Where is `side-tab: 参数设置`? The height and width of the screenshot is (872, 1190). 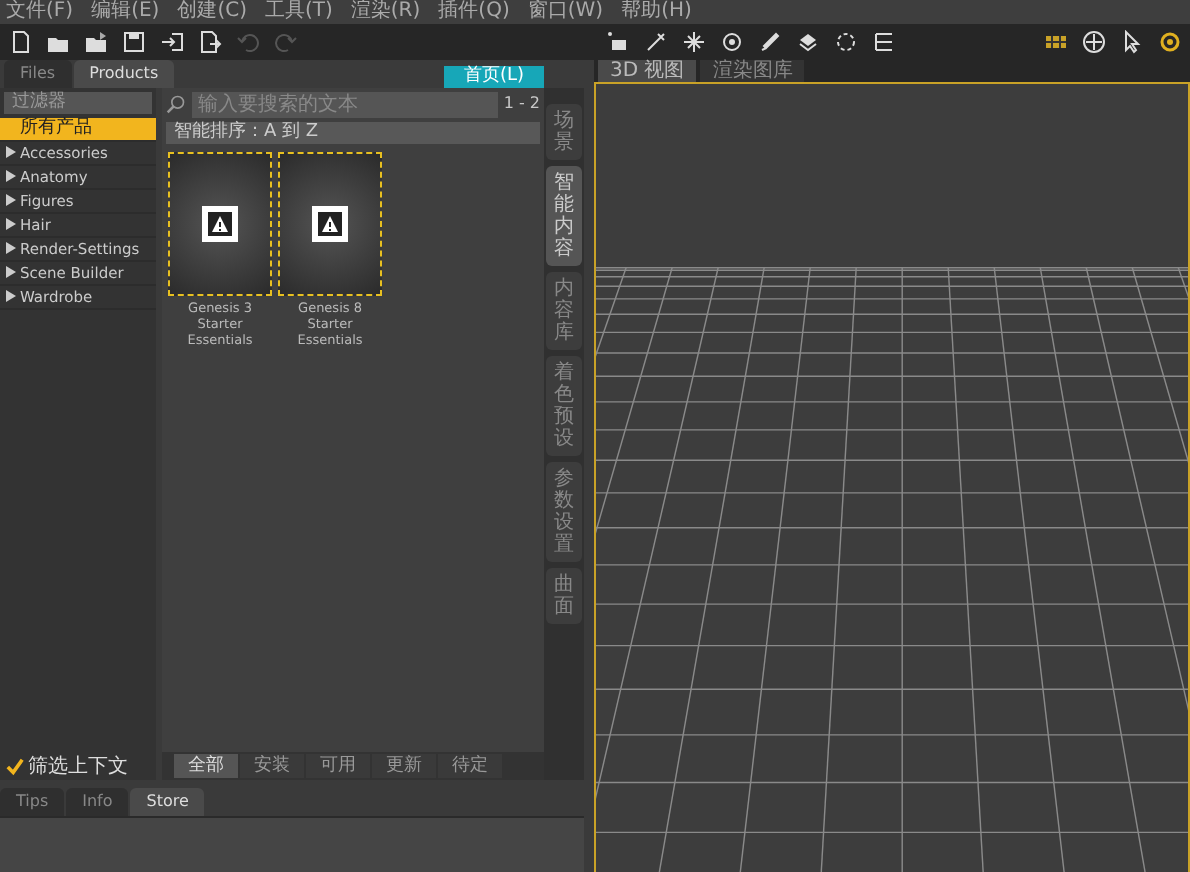
side-tab: 参数设置 is located at coordinates (564, 512).